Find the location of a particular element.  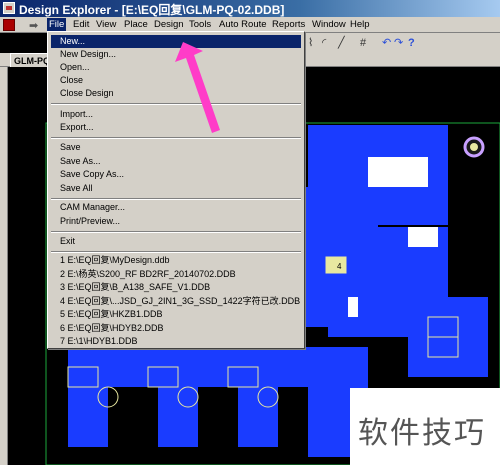

menu-file: File is located at coordinates (57, 25).